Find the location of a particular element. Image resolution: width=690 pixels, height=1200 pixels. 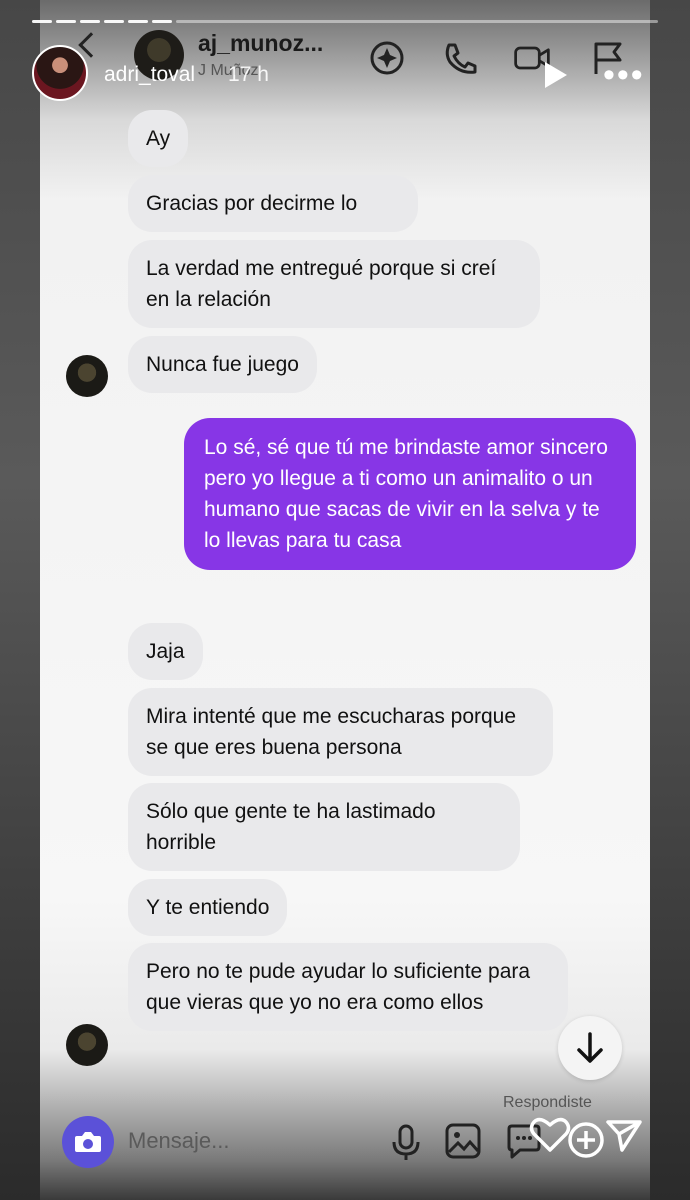

message-received: Ay is located at coordinates (158, 138).